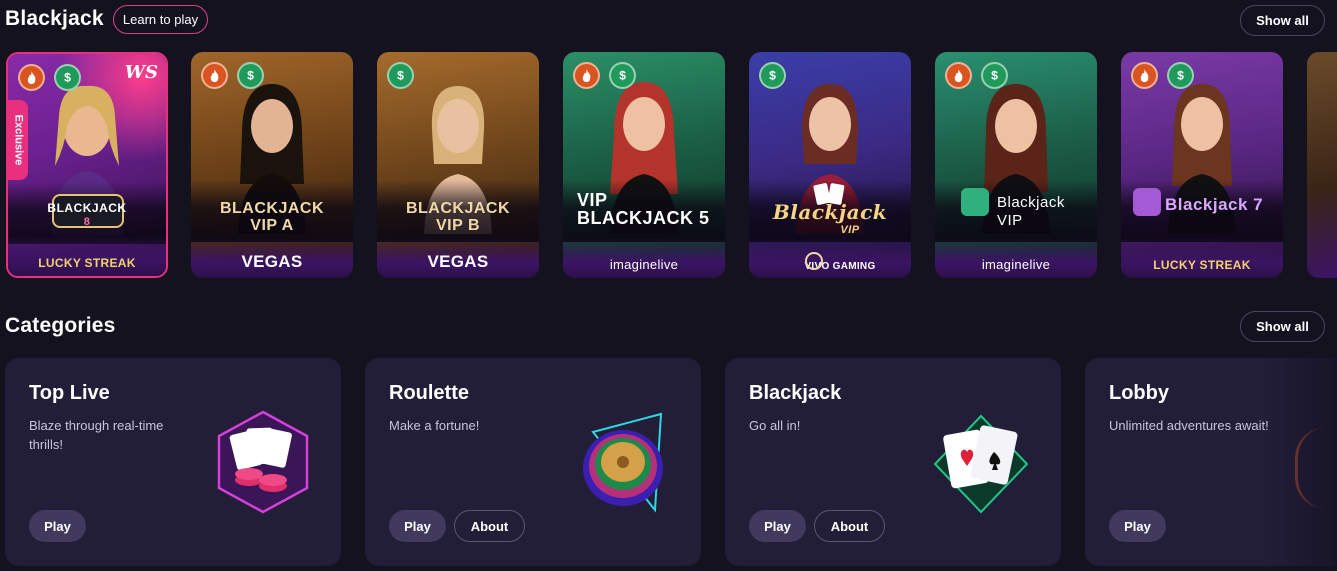  I want to click on game-title: Blackjack 7, so click(1214, 204).